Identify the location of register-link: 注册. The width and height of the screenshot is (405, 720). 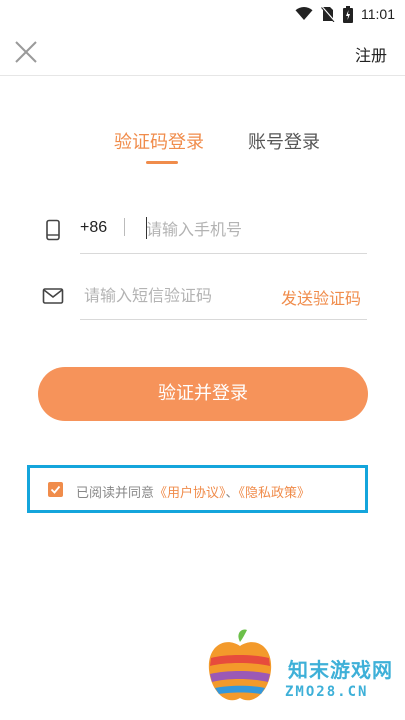
(371, 54).